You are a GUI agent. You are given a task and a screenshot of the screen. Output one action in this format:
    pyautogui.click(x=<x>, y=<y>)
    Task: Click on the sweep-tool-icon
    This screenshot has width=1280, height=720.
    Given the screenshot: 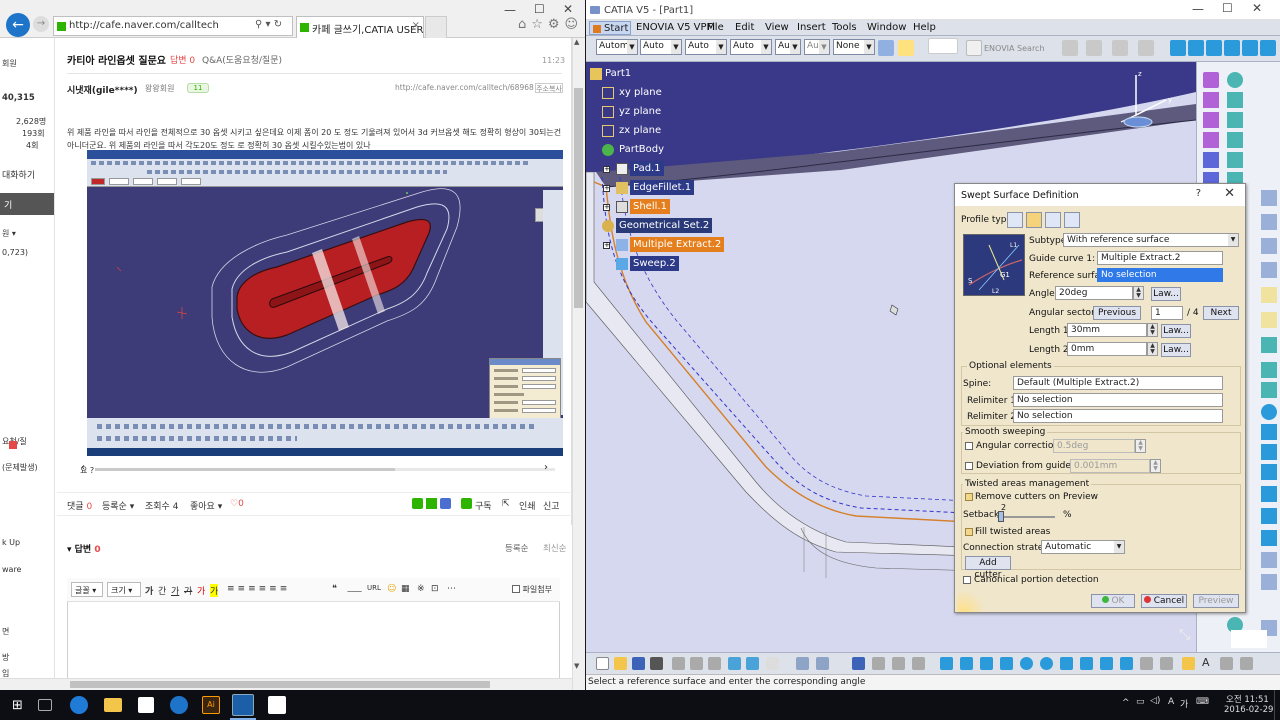 What is the action you would take?
    pyautogui.click(x=1235, y=120)
    